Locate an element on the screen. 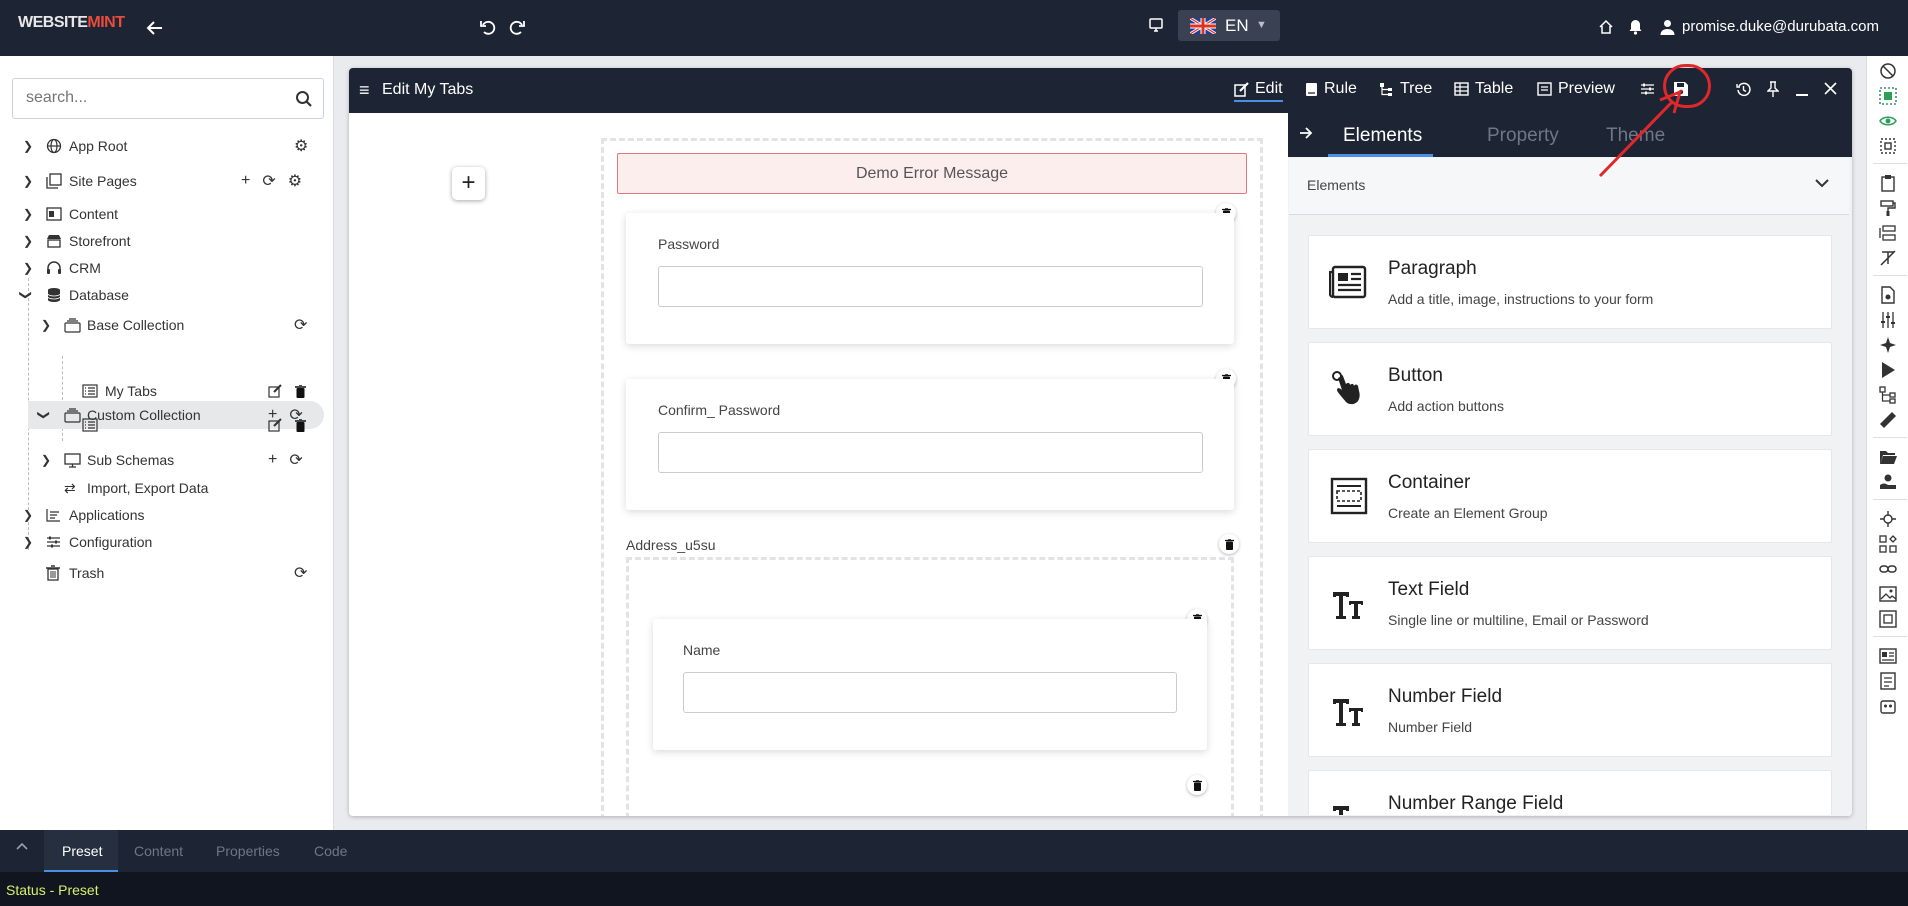 This screenshot has width=1908, height=906. tree-item-storefront: ❯ Storefront is located at coordinates (167, 241).